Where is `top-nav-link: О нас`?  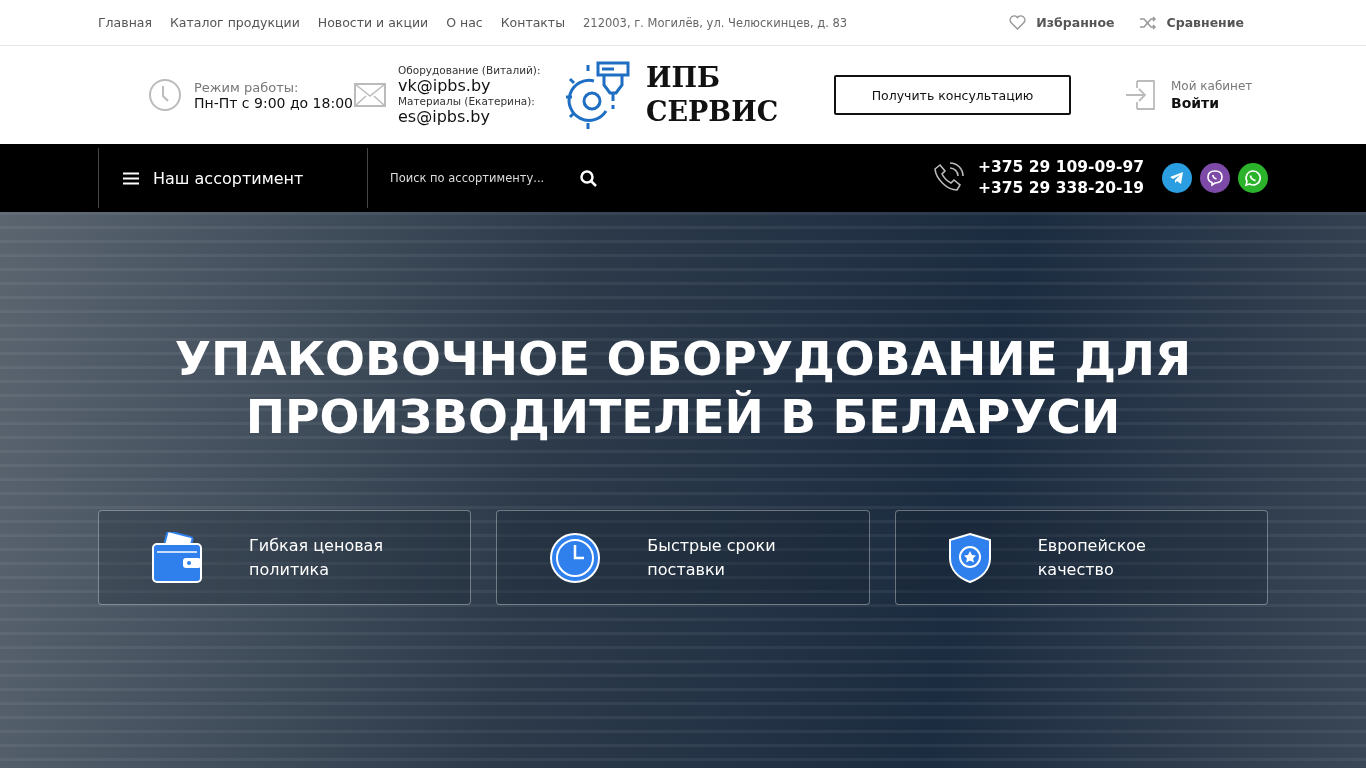
top-nav-link: О нас is located at coordinates (464, 22).